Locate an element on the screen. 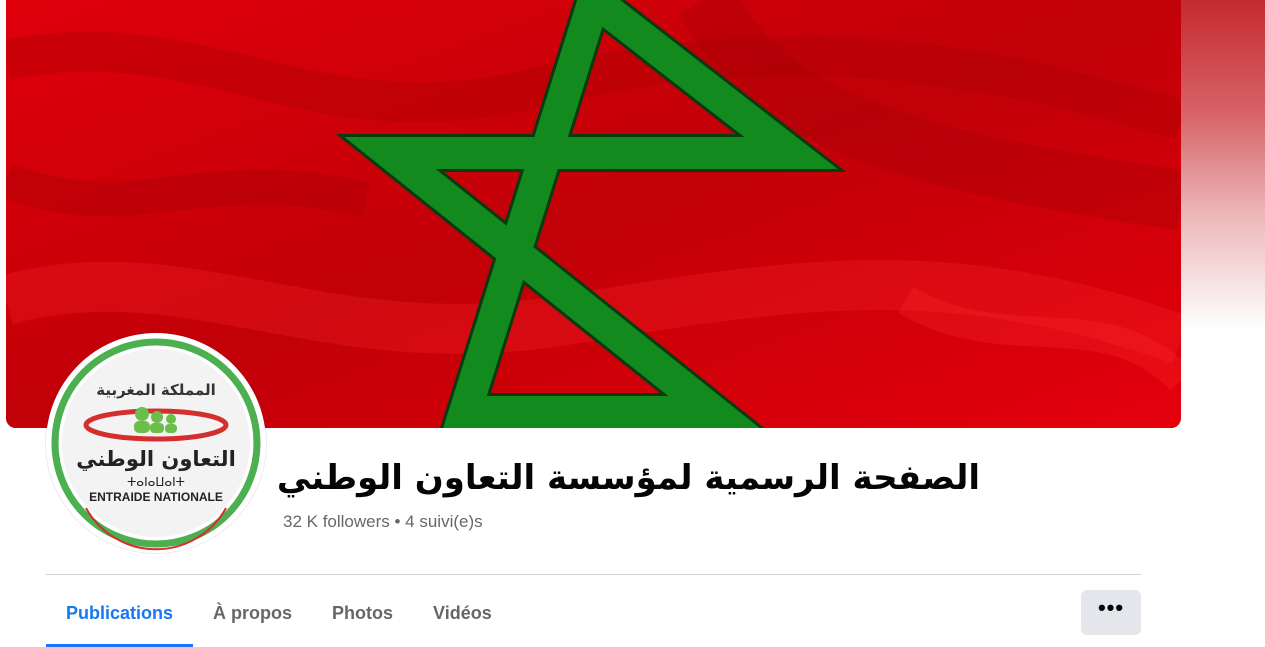 This screenshot has width=1265, height=647. more-horizontal-icon: ••• is located at coordinates (1111, 607).